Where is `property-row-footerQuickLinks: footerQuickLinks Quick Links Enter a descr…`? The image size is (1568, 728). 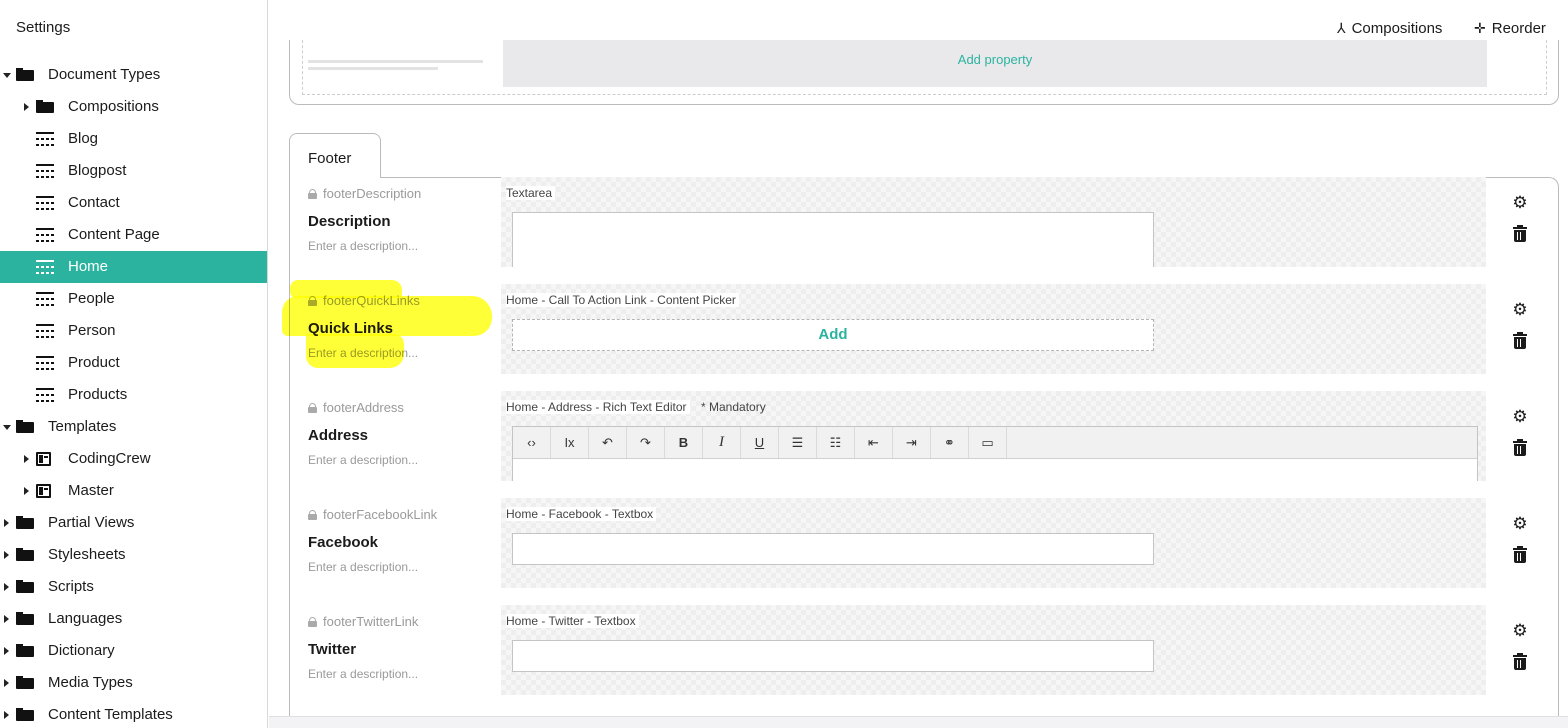
property-row-footerQuickLinks: footerQuickLinks Quick Links Enter a descr… is located at coordinates (918, 338).